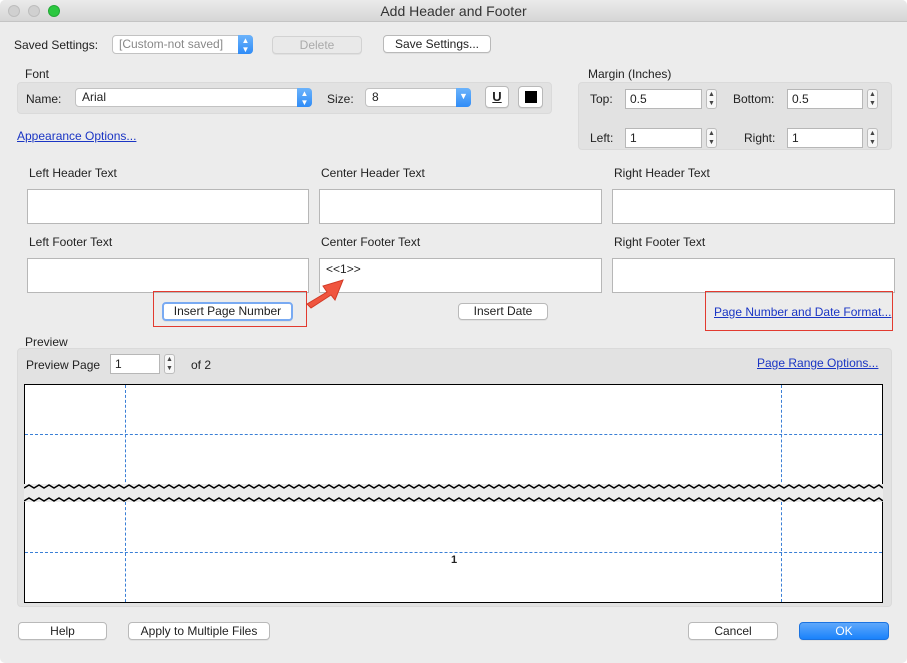 The width and height of the screenshot is (907, 663). I want to click on preview-page-label: Preview Page, so click(63, 365).